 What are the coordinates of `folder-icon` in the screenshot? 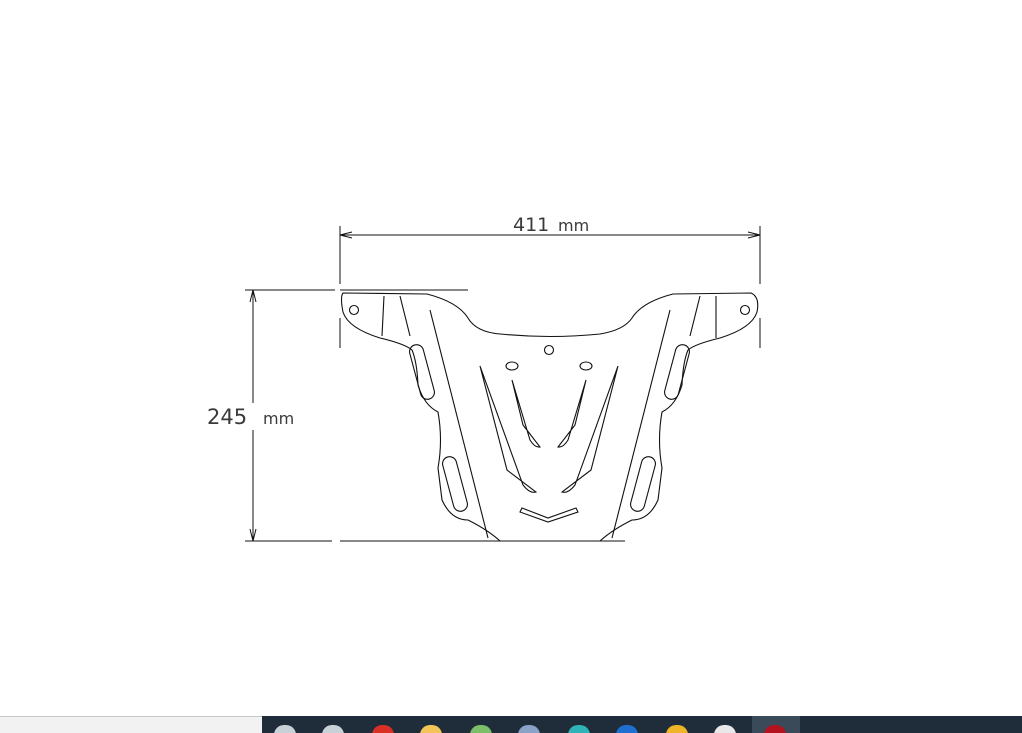 It's located at (677, 729).